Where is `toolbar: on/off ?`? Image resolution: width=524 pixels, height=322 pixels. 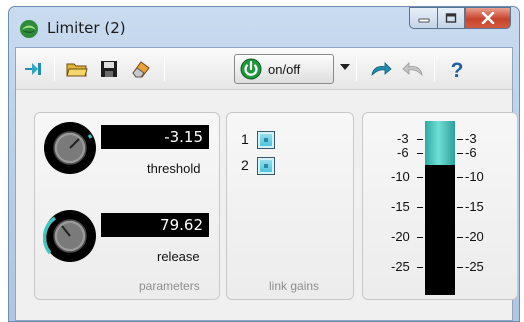
toolbar: on/off ? is located at coordinates (264, 69).